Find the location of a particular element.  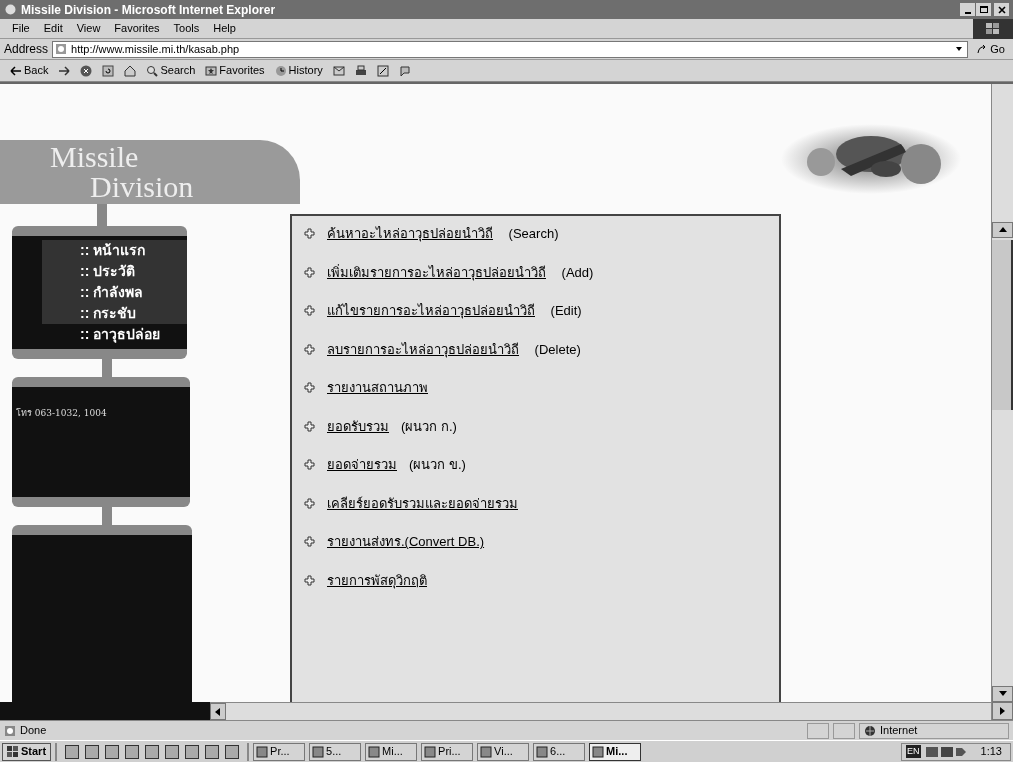

right-arrow-icon is located at coordinates (1002, 711).